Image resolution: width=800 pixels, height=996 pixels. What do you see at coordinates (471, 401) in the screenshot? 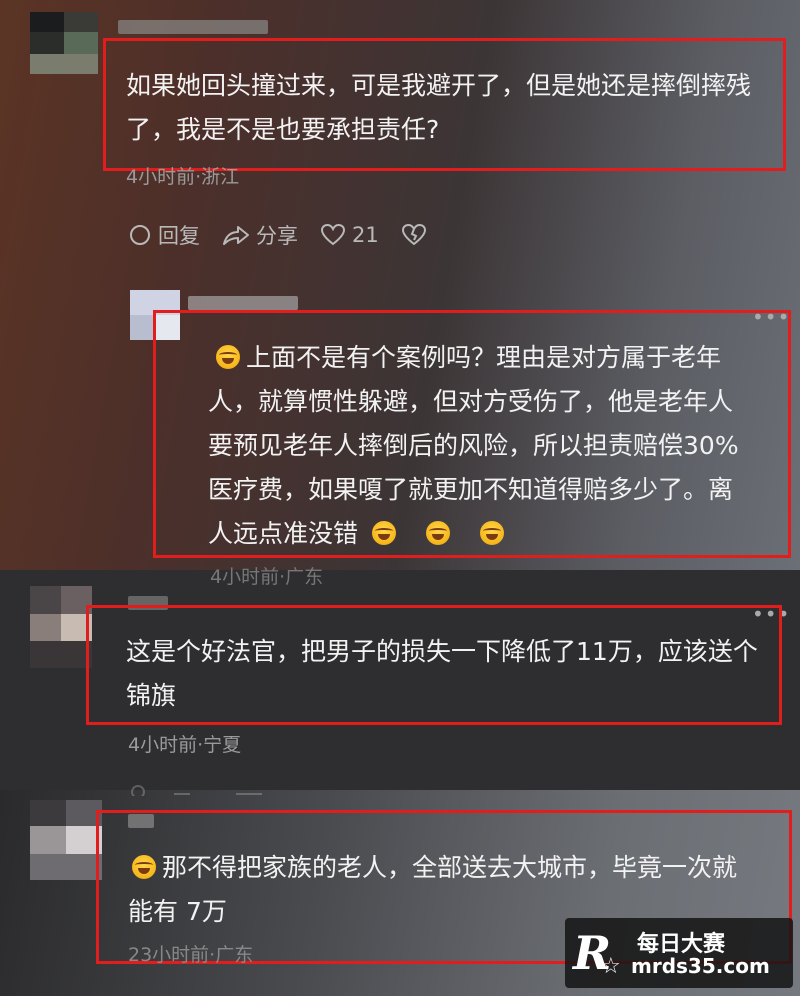
I see `reply-text: 人，就算惯性躲避，但对方受伤了，他是老年人` at bounding box center [471, 401].